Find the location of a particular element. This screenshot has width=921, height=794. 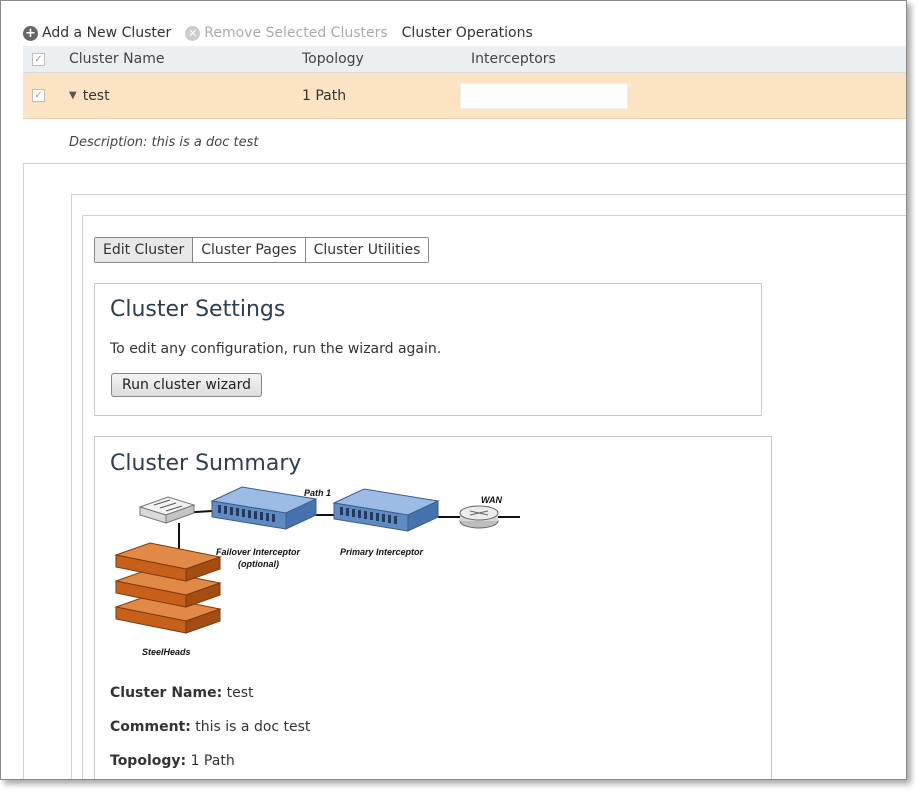

summary-cluster-name-value: test is located at coordinates (240, 693).